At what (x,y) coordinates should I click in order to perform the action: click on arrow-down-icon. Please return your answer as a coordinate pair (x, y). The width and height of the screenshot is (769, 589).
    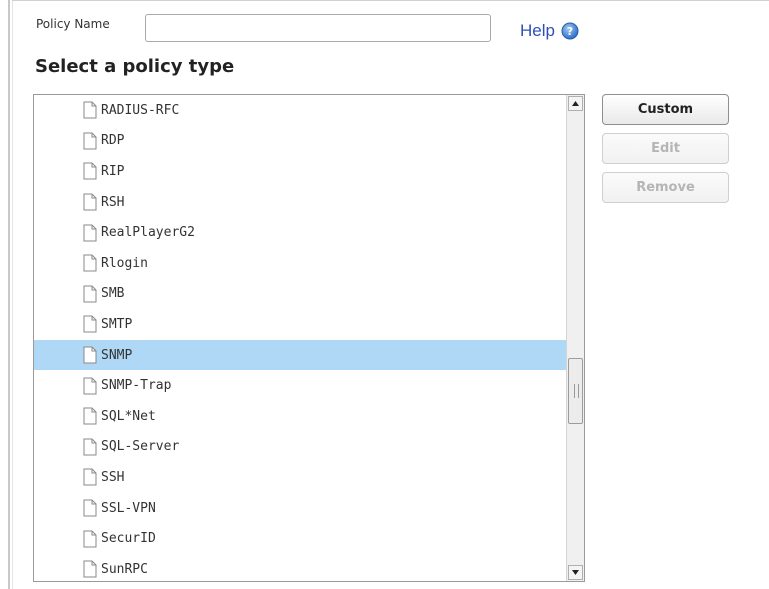
    Looking at the image, I should click on (575, 572).